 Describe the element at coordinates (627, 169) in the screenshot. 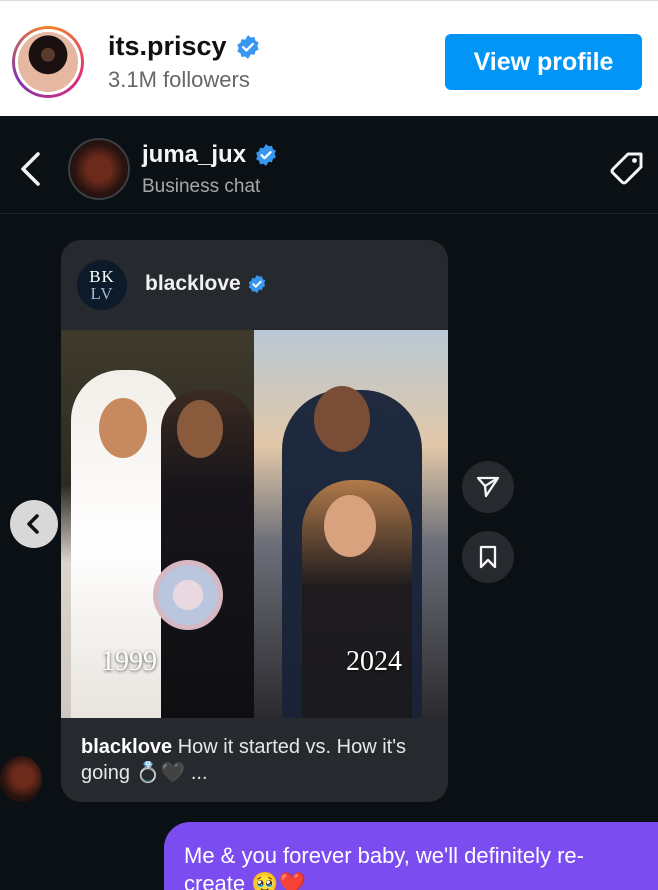

I see `tag-icon` at that location.